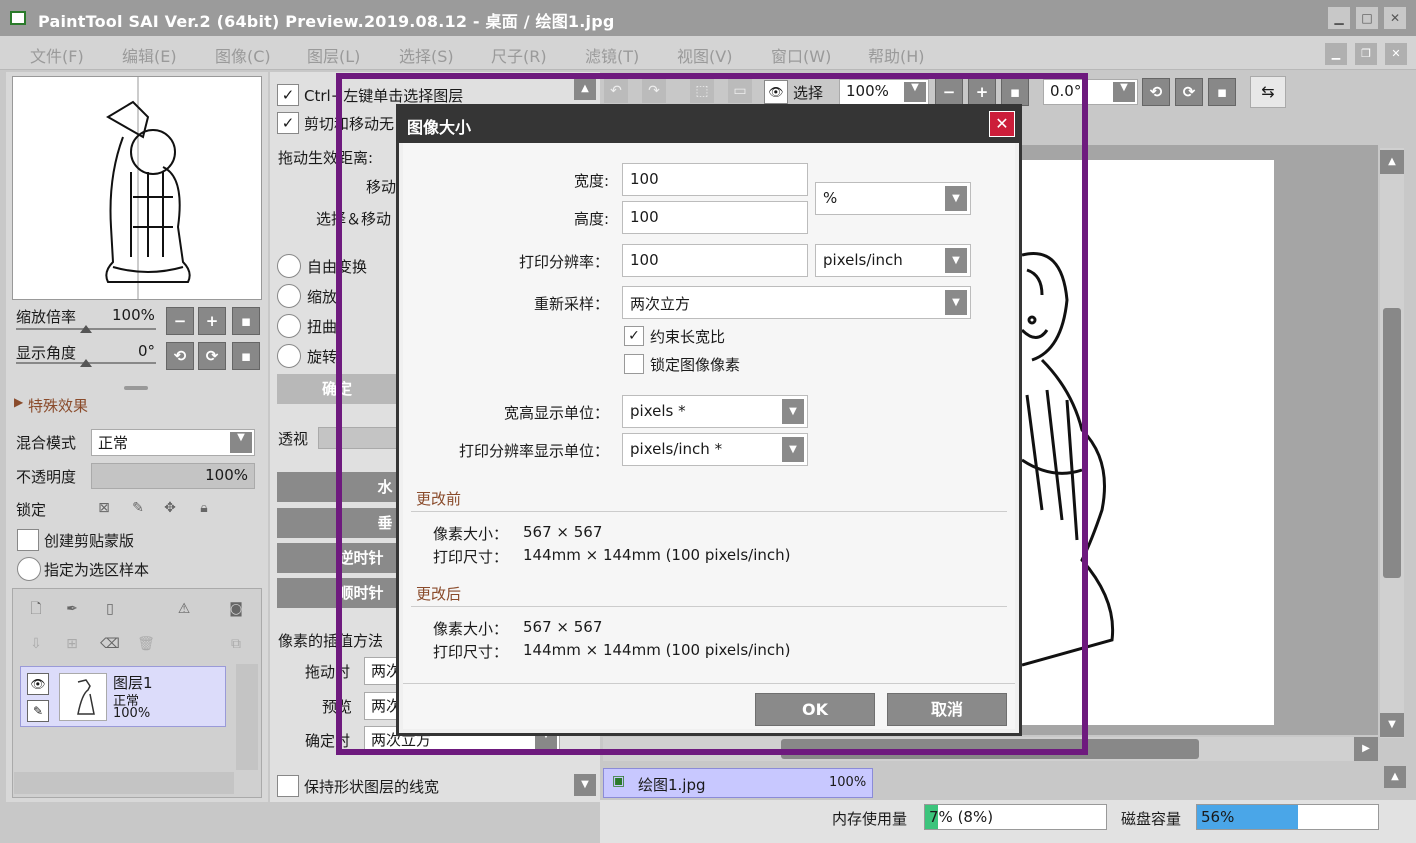 Image resolution: width=1416 pixels, height=843 pixels. What do you see at coordinates (715, 411) in the screenshot?
I see `display-unit-select: pixels * ▼` at bounding box center [715, 411].